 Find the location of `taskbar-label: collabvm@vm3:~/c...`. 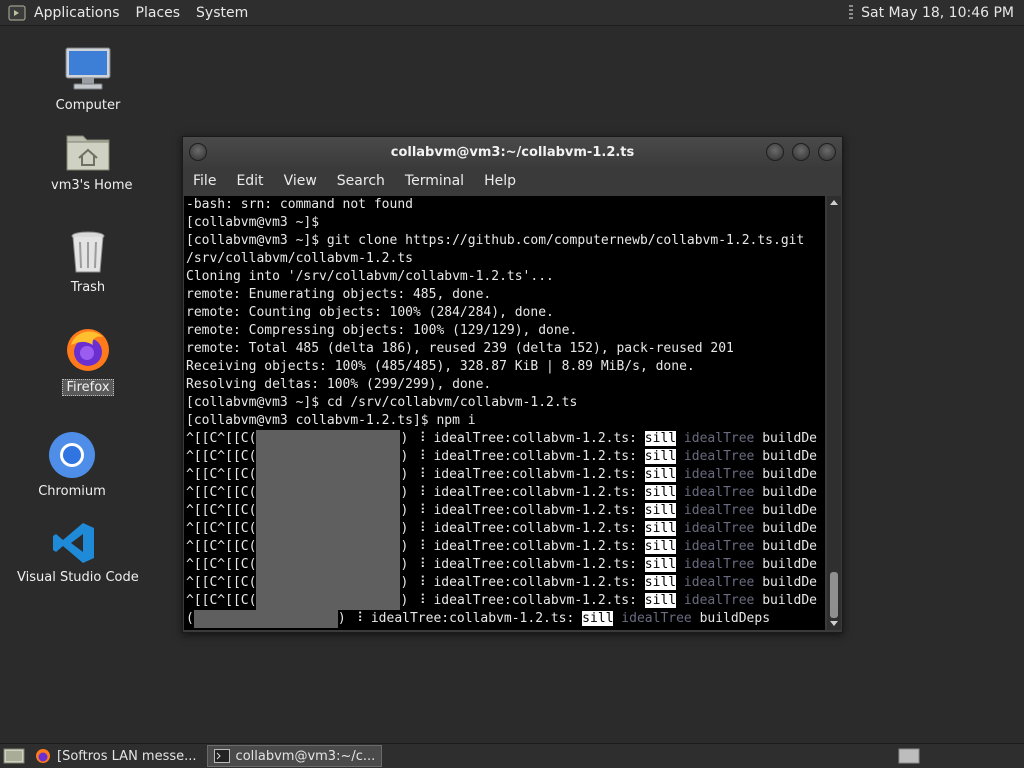

taskbar-label: collabvm@vm3:~/c... is located at coordinates (305, 756).